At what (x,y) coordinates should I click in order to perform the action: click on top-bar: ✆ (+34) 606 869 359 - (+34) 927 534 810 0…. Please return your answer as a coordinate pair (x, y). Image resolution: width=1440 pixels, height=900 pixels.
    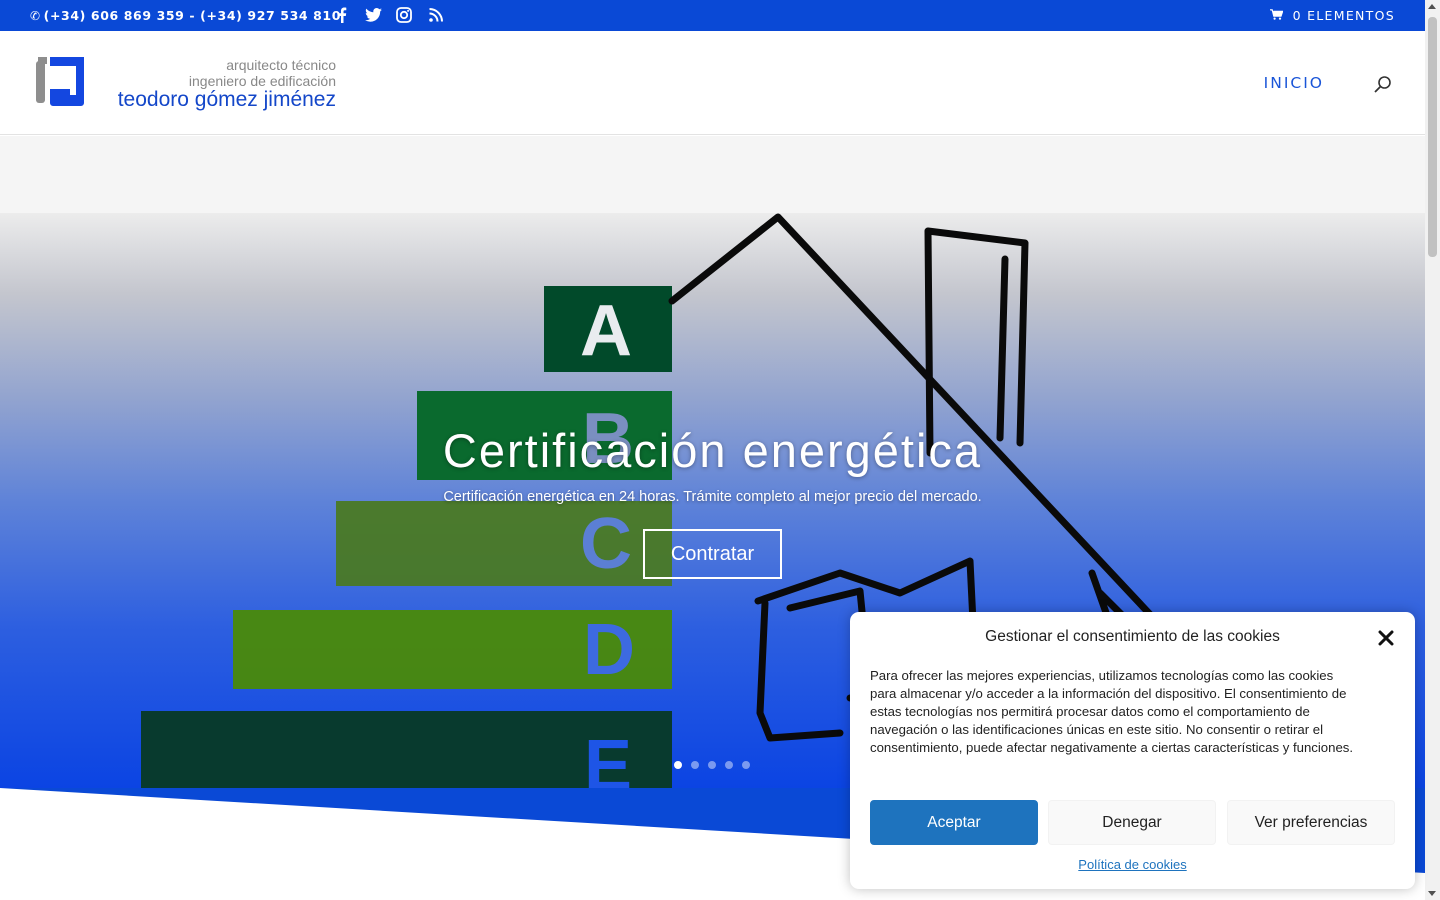
    Looking at the image, I should click on (712, 15).